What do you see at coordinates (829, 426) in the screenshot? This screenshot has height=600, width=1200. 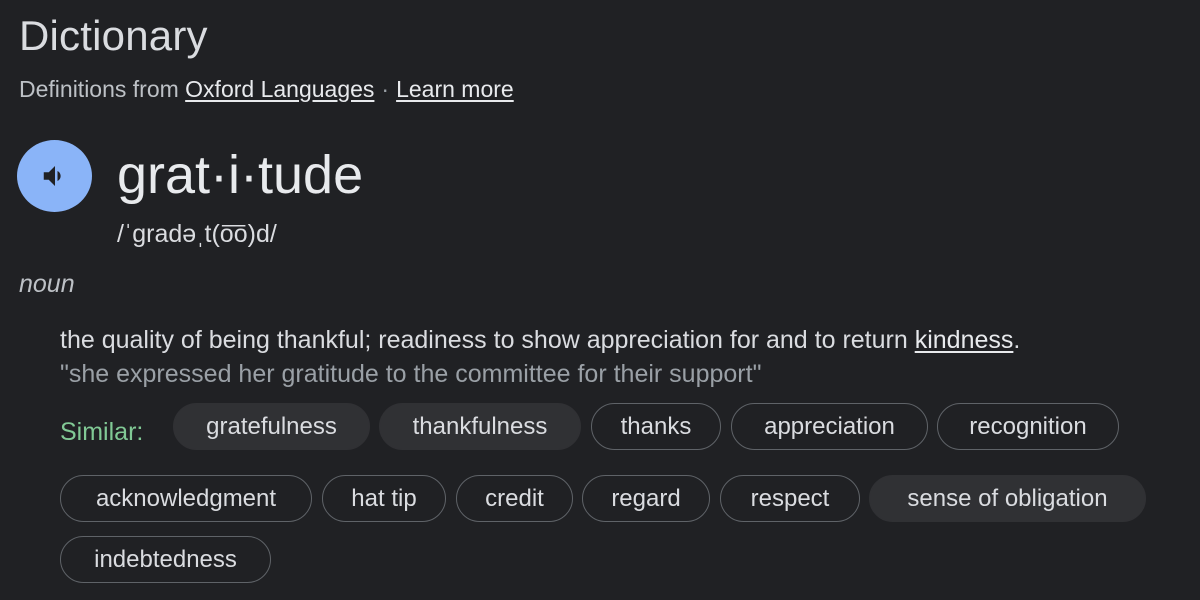 I see `similar-chip-appreciation: appreciation` at bounding box center [829, 426].